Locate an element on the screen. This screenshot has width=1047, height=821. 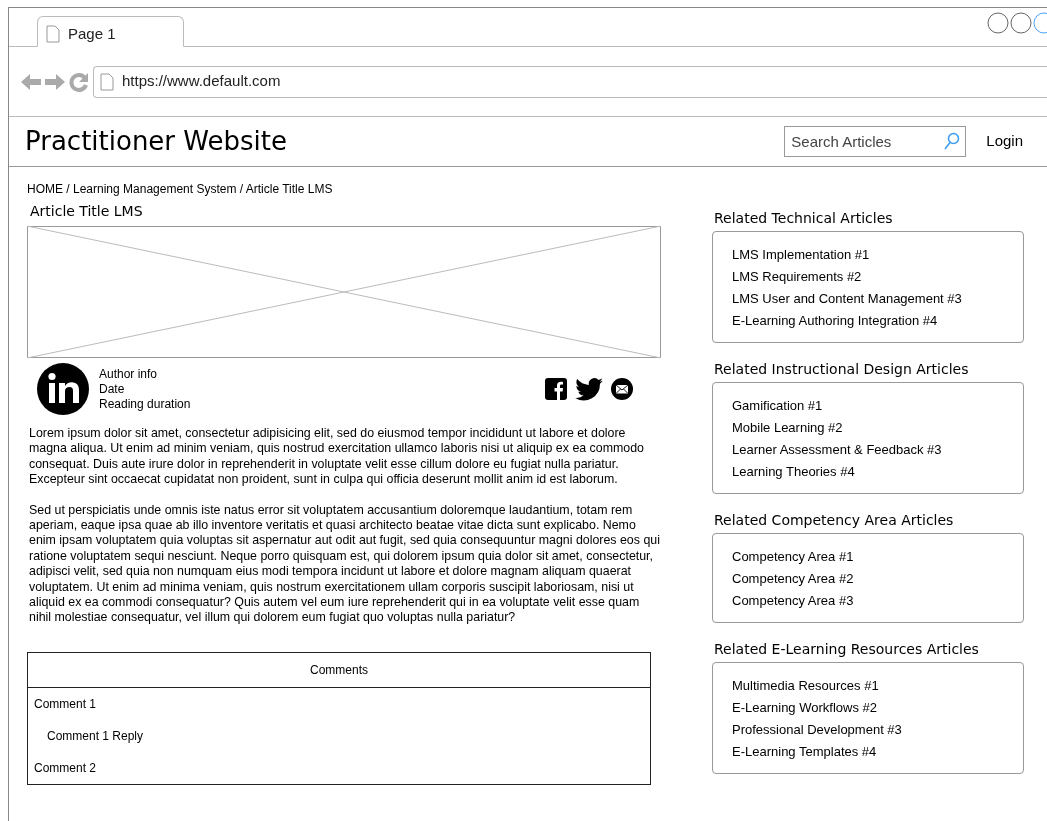
article-link: Competency Area #2 is located at coordinates (868, 579).